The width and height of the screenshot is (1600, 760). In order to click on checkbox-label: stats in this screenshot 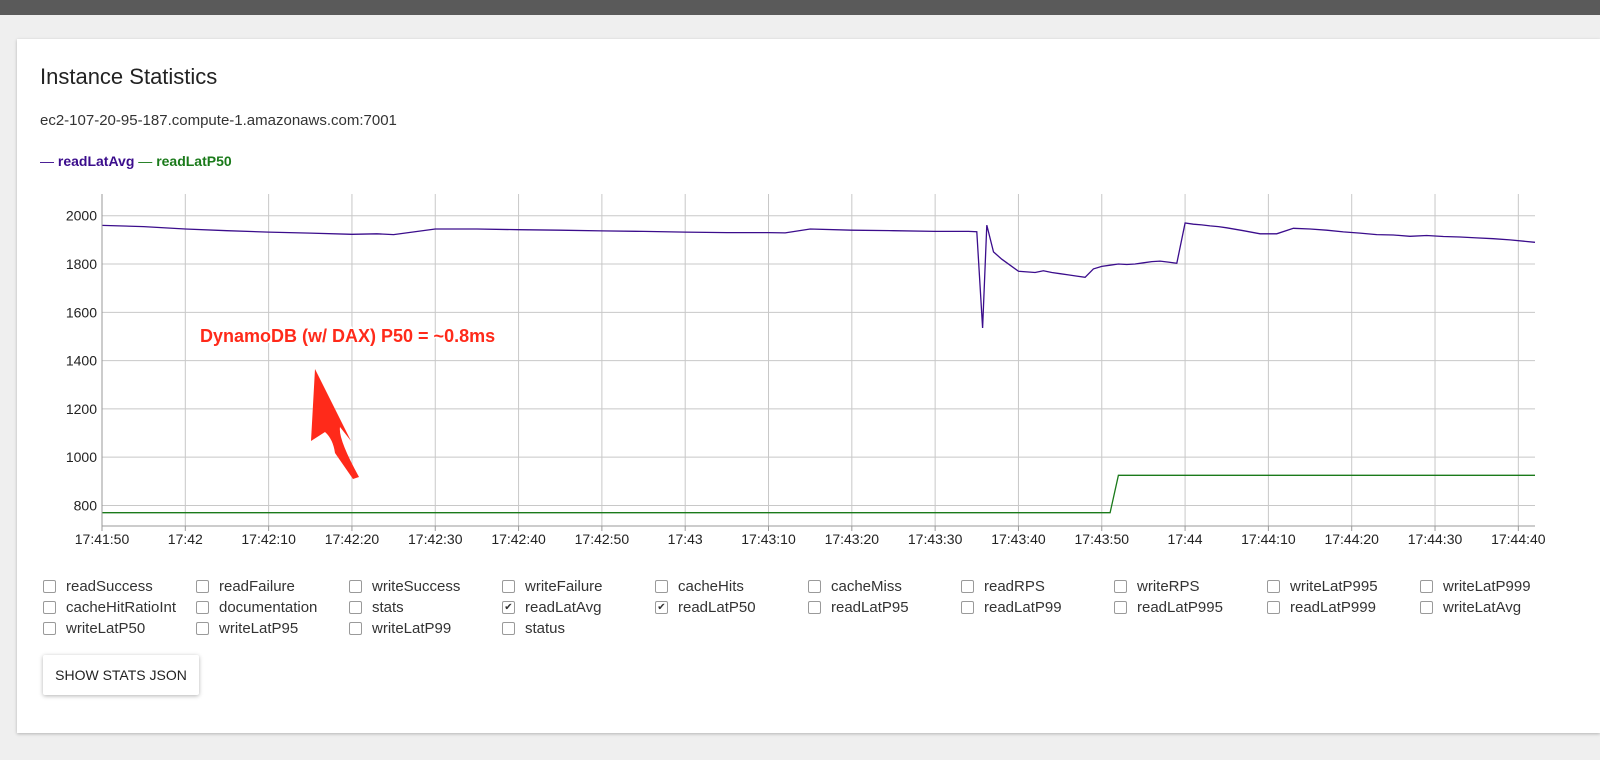, I will do `click(388, 607)`.